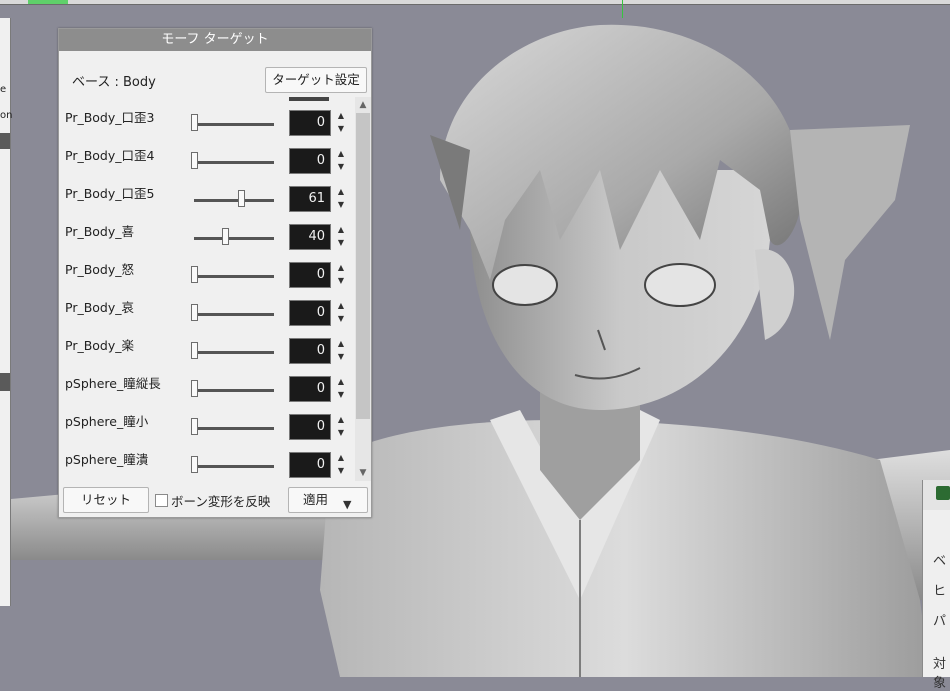 The image size is (950, 691). What do you see at coordinates (310, 237) in the screenshot?
I see `morph-value-input: 40` at bounding box center [310, 237].